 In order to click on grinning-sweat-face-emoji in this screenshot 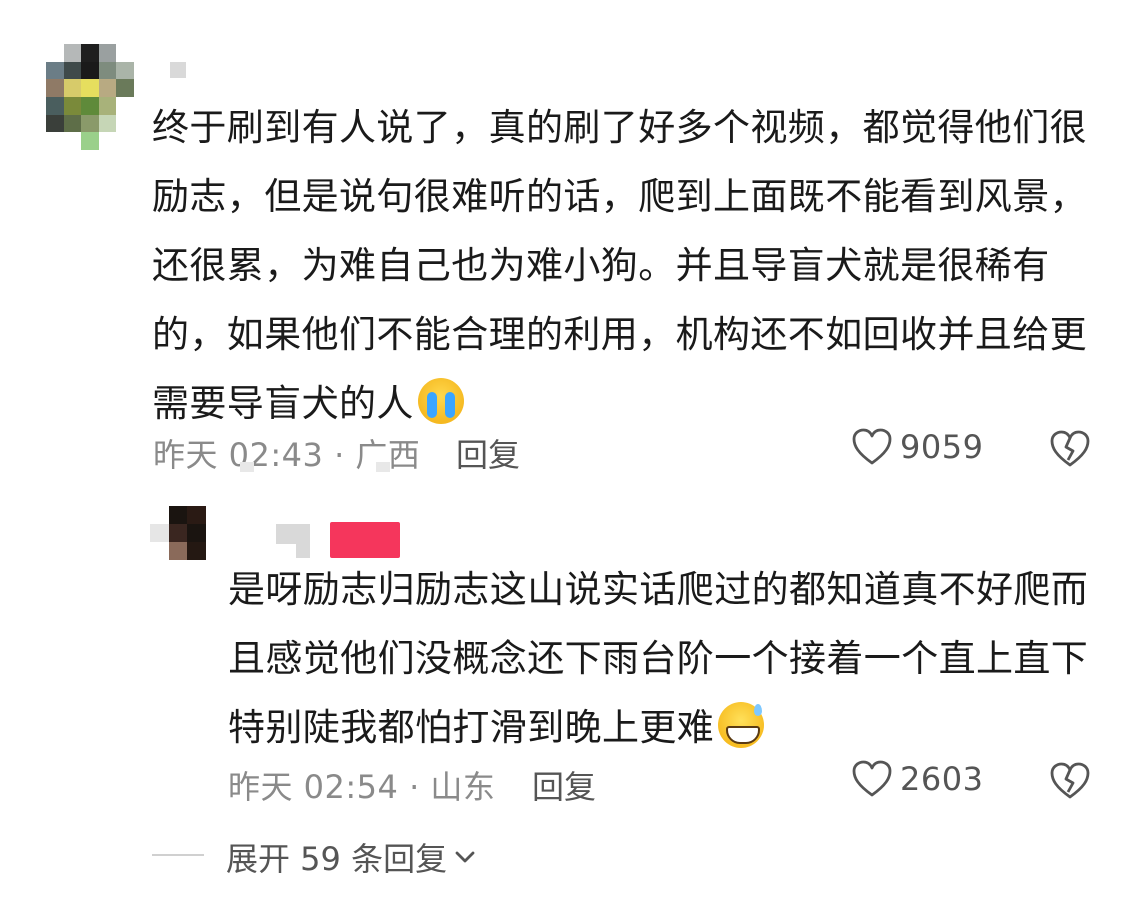, I will do `click(741, 725)`.